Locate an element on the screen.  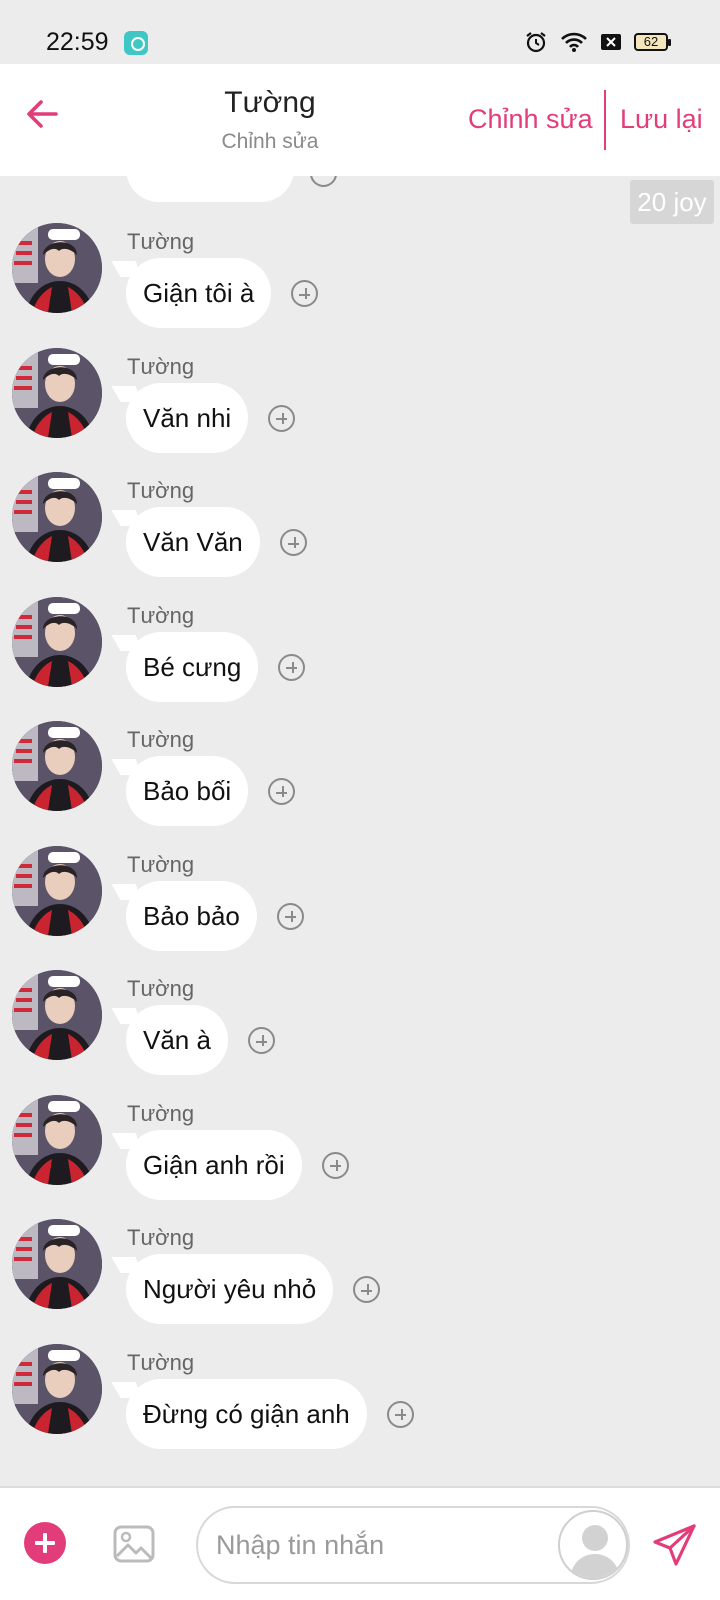
message-row: Tường Bé cưng is located at coordinates (360, 660).